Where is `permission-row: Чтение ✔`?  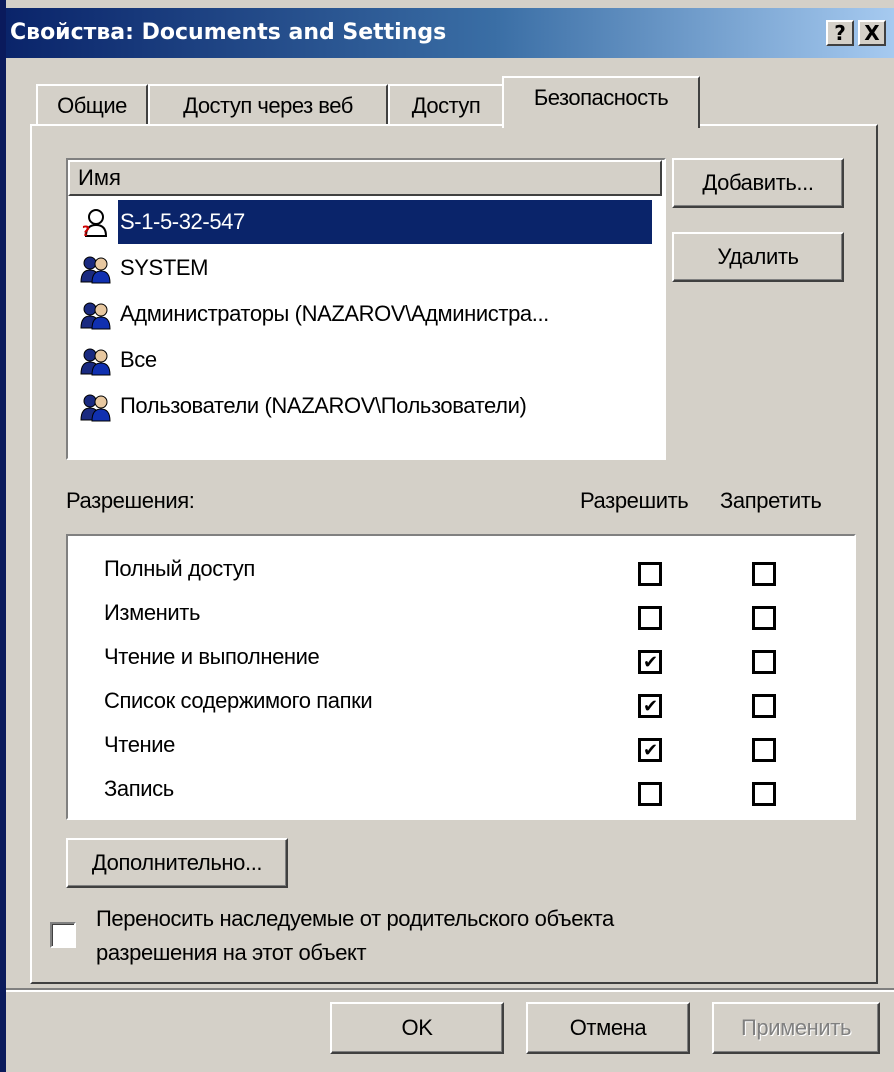 permission-row: Чтение ✔ is located at coordinates (461, 746).